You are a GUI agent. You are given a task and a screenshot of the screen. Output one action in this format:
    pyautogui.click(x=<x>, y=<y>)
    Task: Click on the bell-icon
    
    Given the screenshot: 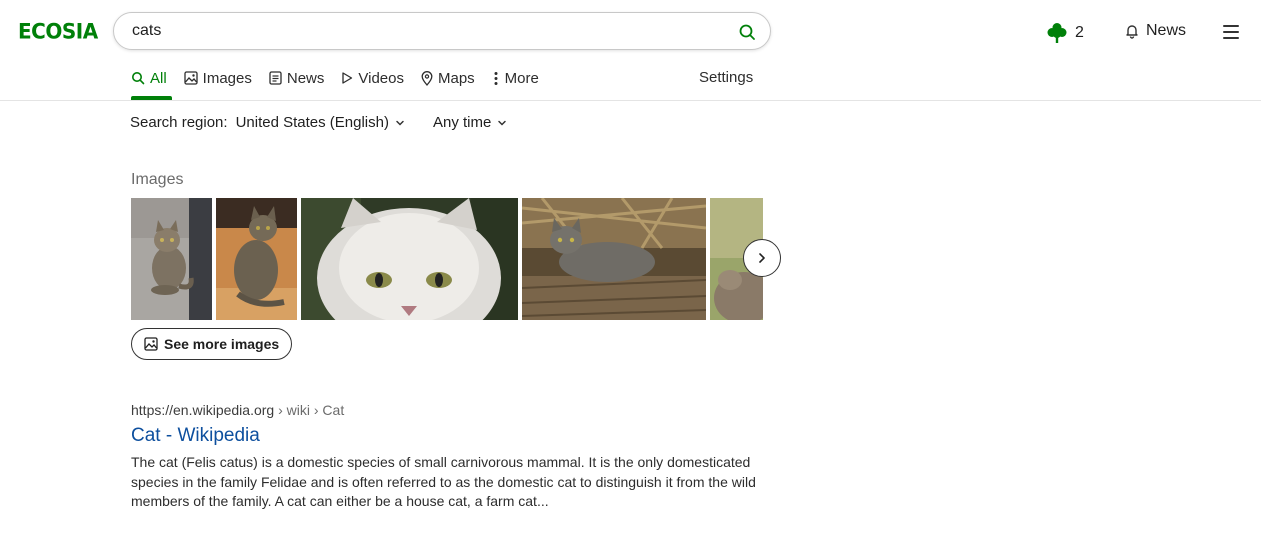 What is the action you would take?
    pyautogui.click(x=1132, y=32)
    